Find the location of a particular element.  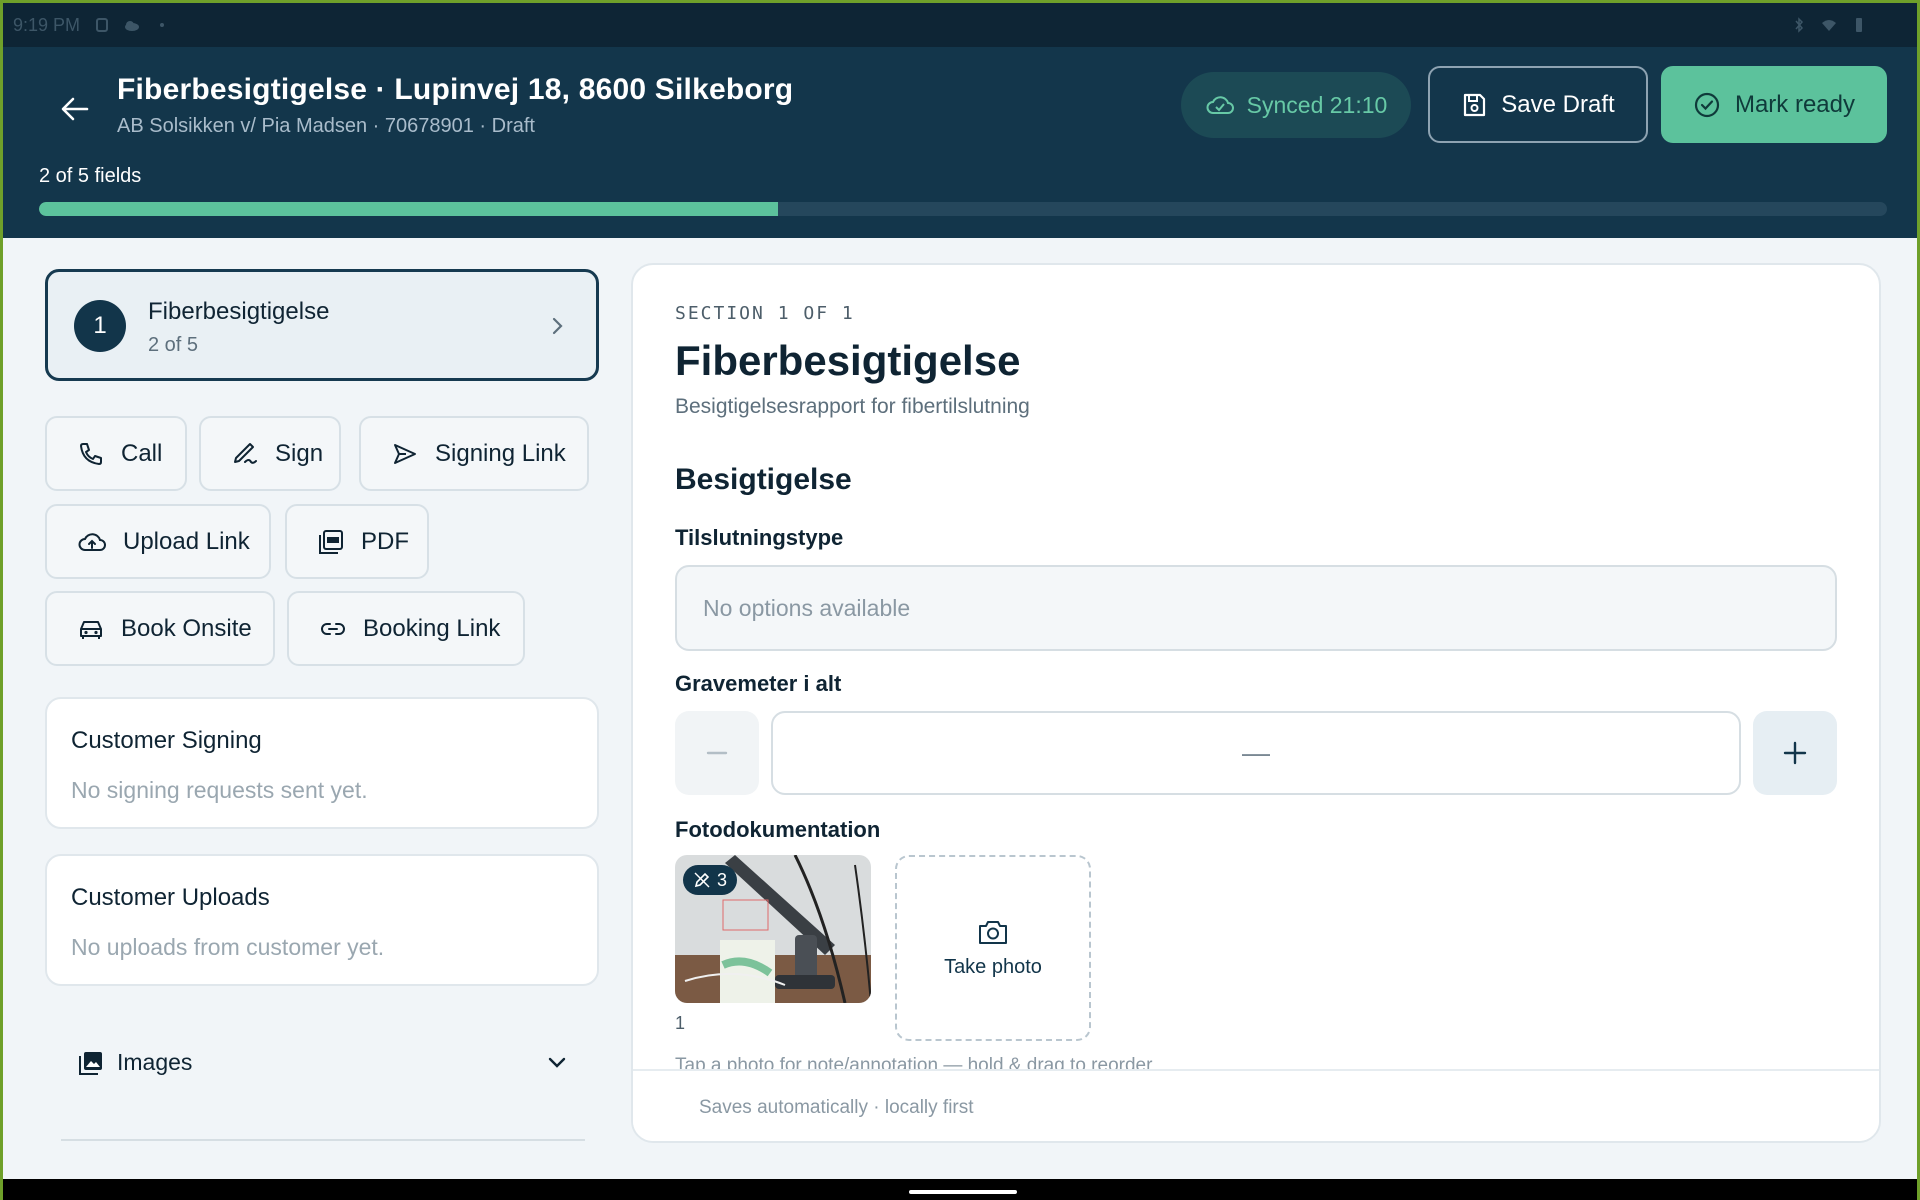

customer-uploads-empty-text: No uploads from customer yet. is located at coordinates (228, 947).